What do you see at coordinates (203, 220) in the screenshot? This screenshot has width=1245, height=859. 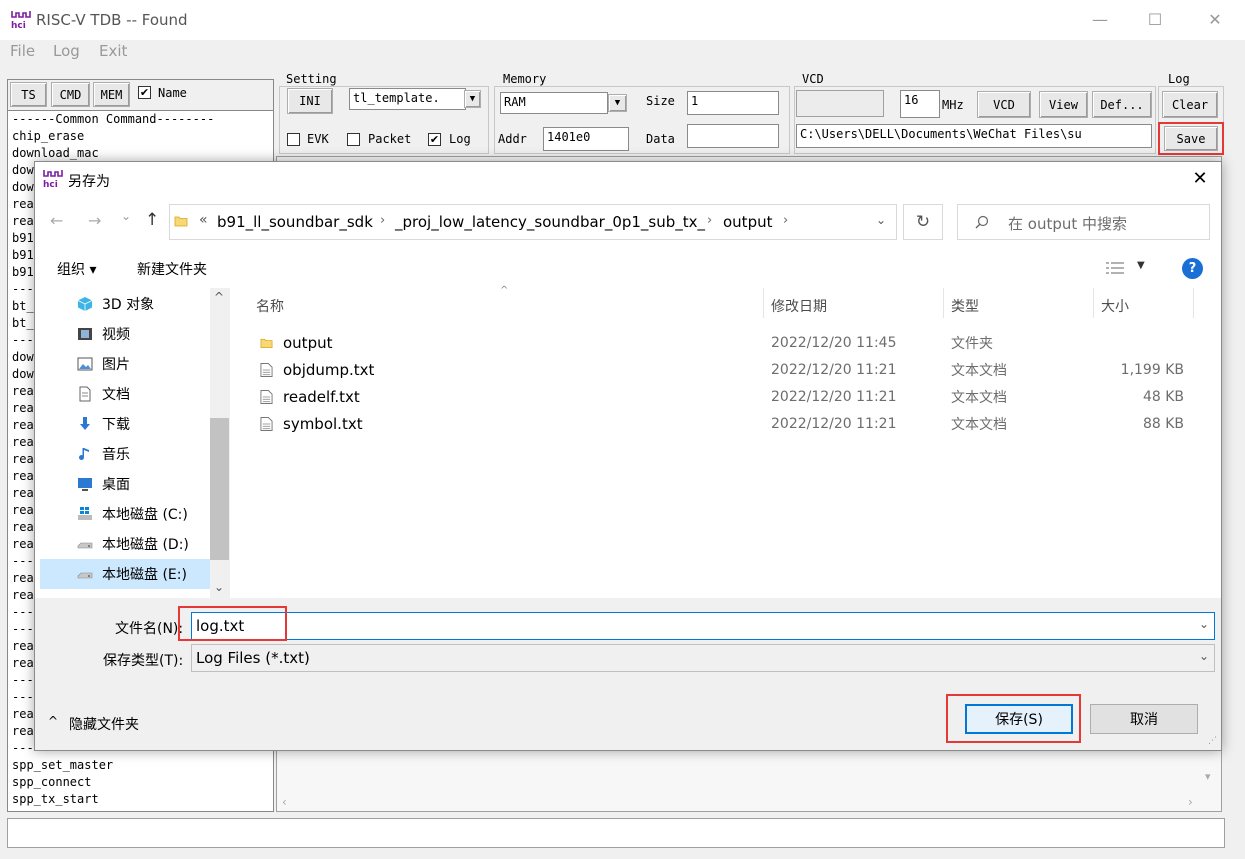 I see `breadcrumb-overflow: «` at bounding box center [203, 220].